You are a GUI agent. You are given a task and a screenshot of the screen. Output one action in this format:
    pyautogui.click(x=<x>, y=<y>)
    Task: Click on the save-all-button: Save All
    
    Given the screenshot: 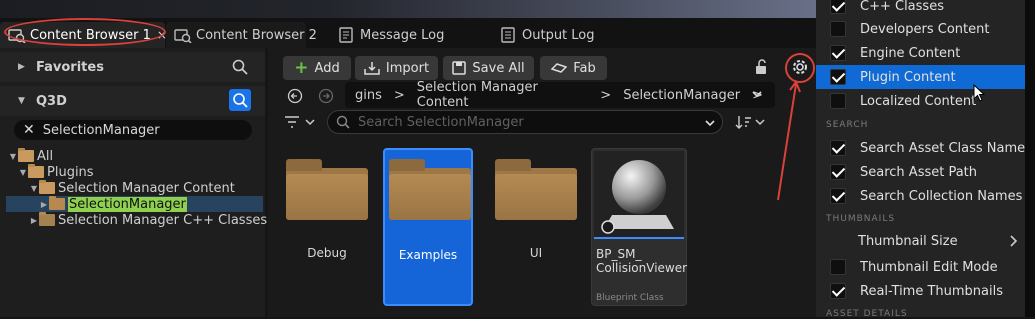 What is the action you would take?
    pyautogui.click(x=488, y=68)
    